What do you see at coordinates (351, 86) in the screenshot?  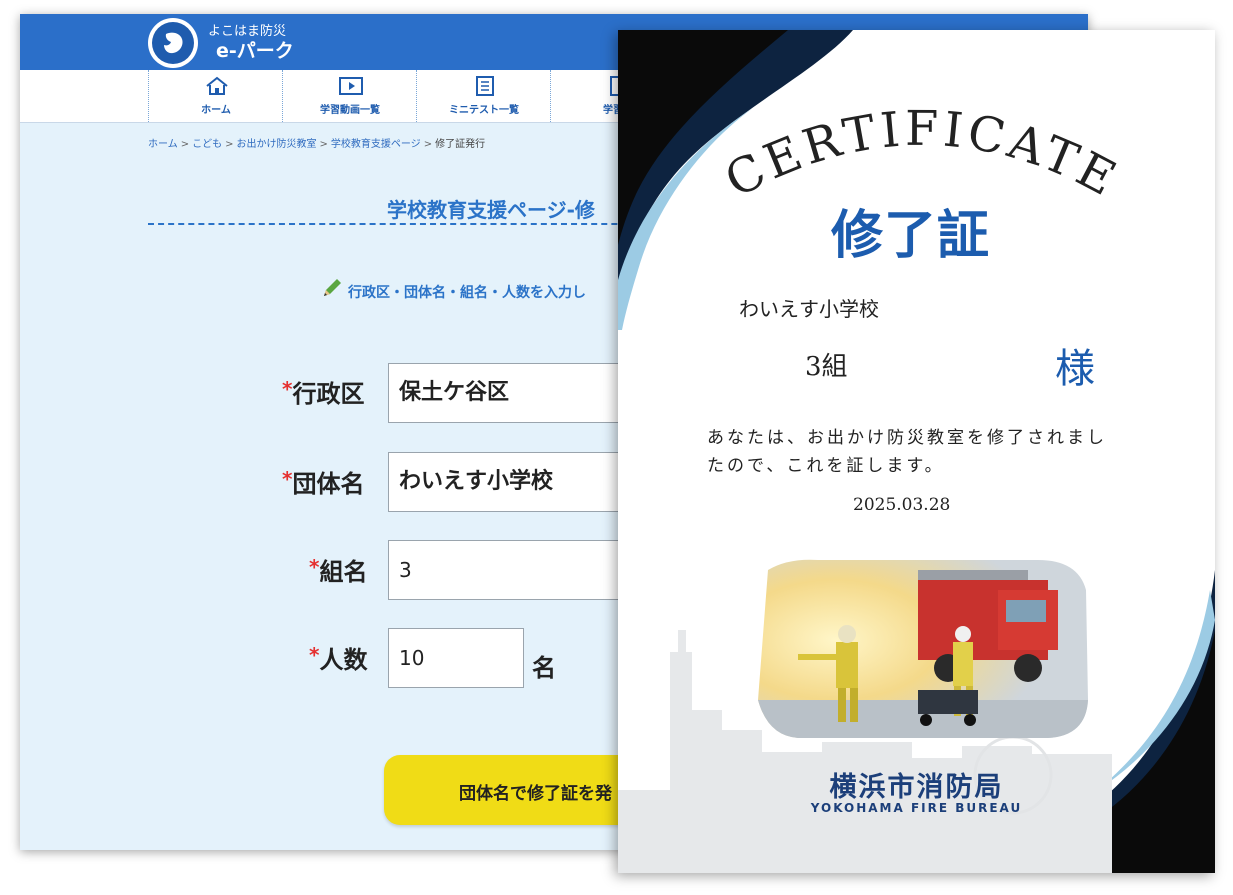 I see `video-icon` at bounding box center [351, 86].